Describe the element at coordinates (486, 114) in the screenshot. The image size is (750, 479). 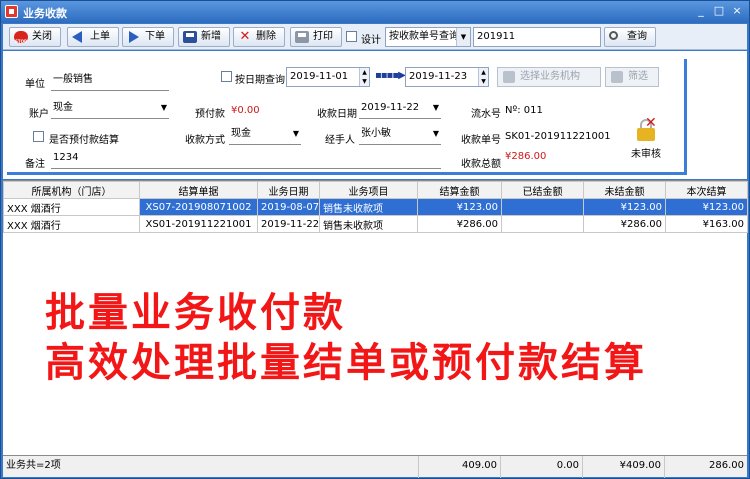
I see `serial-label: 流水号` at that location.